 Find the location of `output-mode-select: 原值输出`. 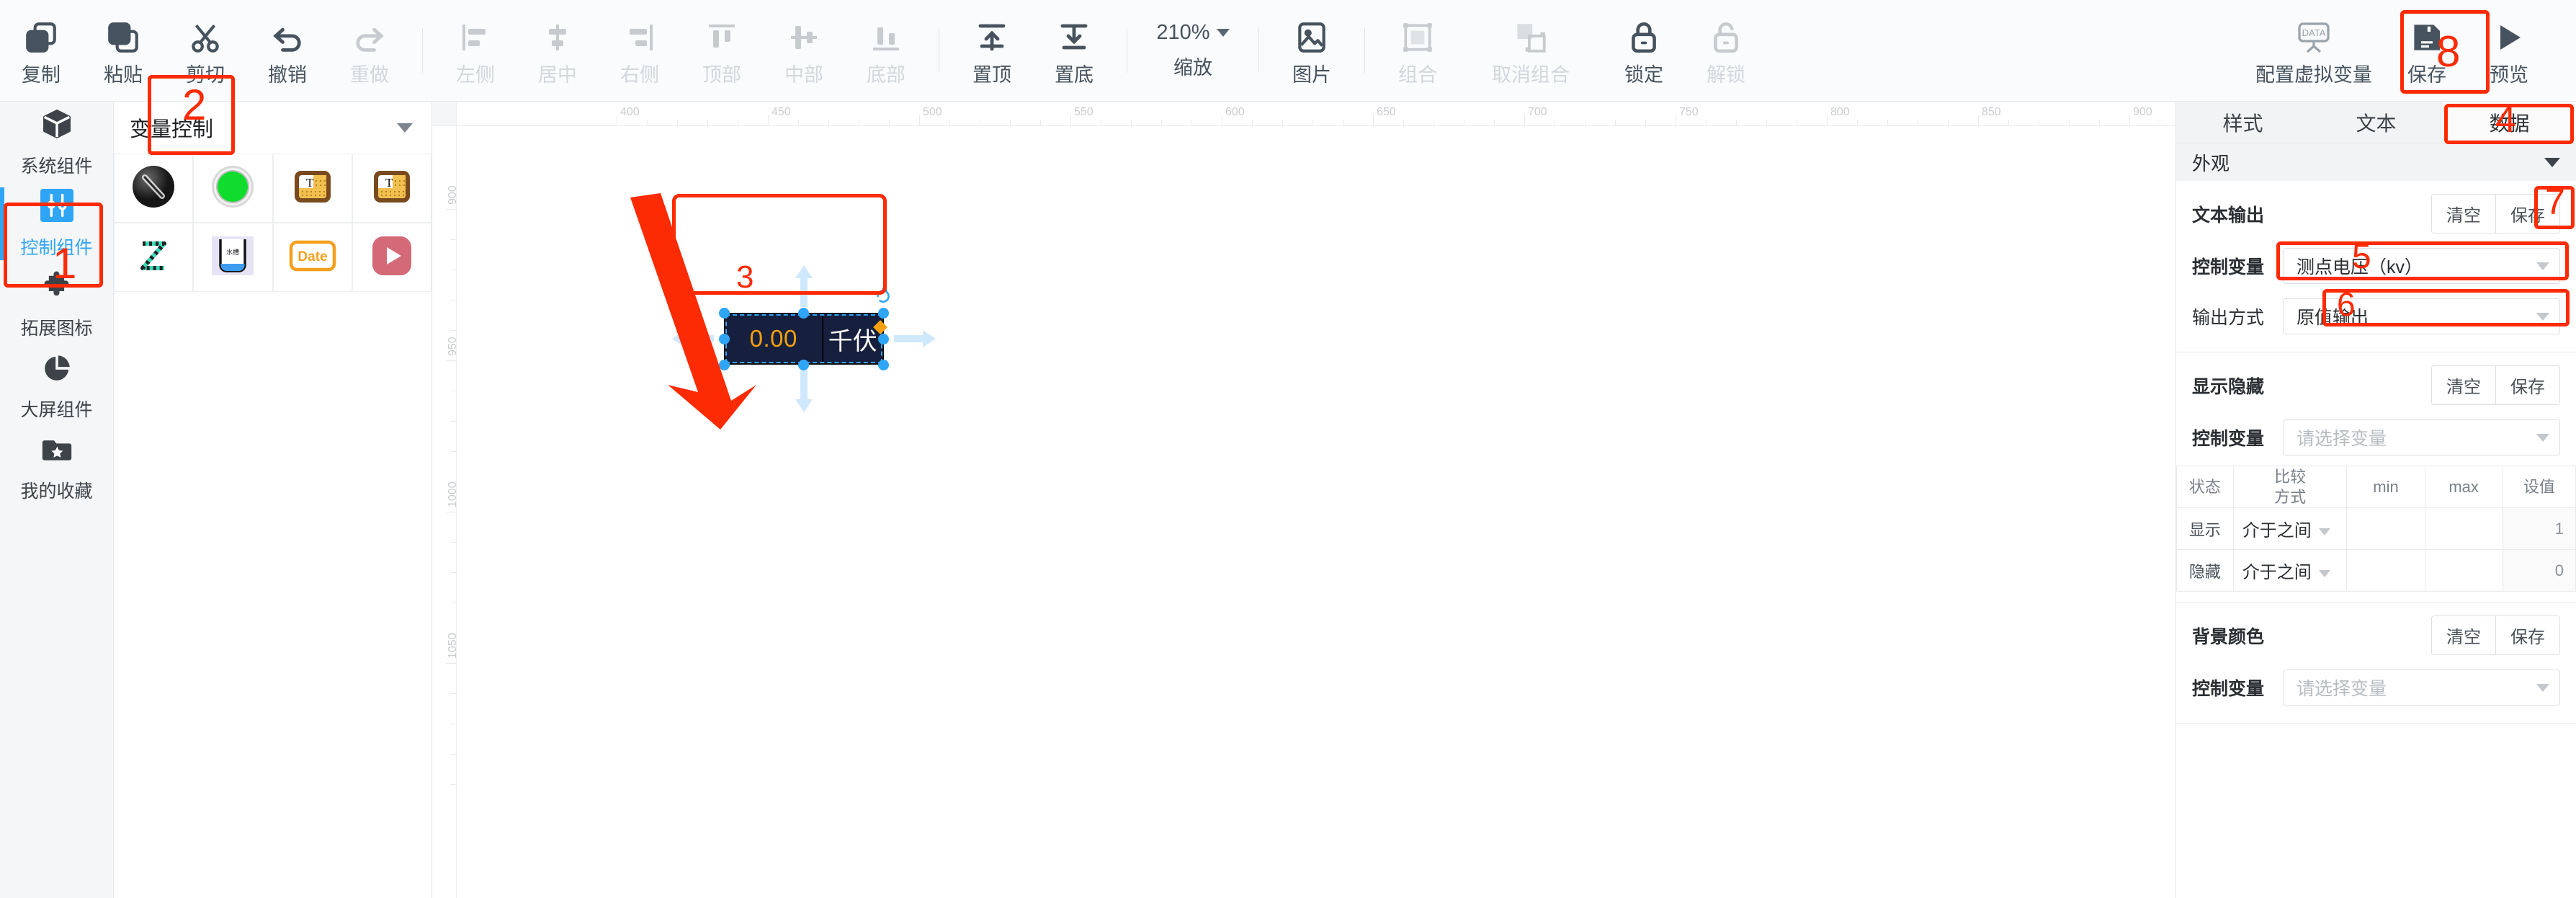

output-mode-select: 原值输出 is located at coordinates (2421, 316).